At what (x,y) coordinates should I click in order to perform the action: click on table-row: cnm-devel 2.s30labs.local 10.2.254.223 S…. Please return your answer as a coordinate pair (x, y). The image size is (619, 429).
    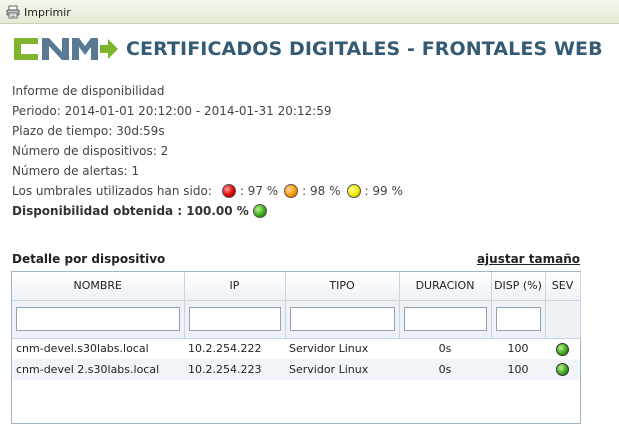
    Looking at the image, I should click on (296, 369).